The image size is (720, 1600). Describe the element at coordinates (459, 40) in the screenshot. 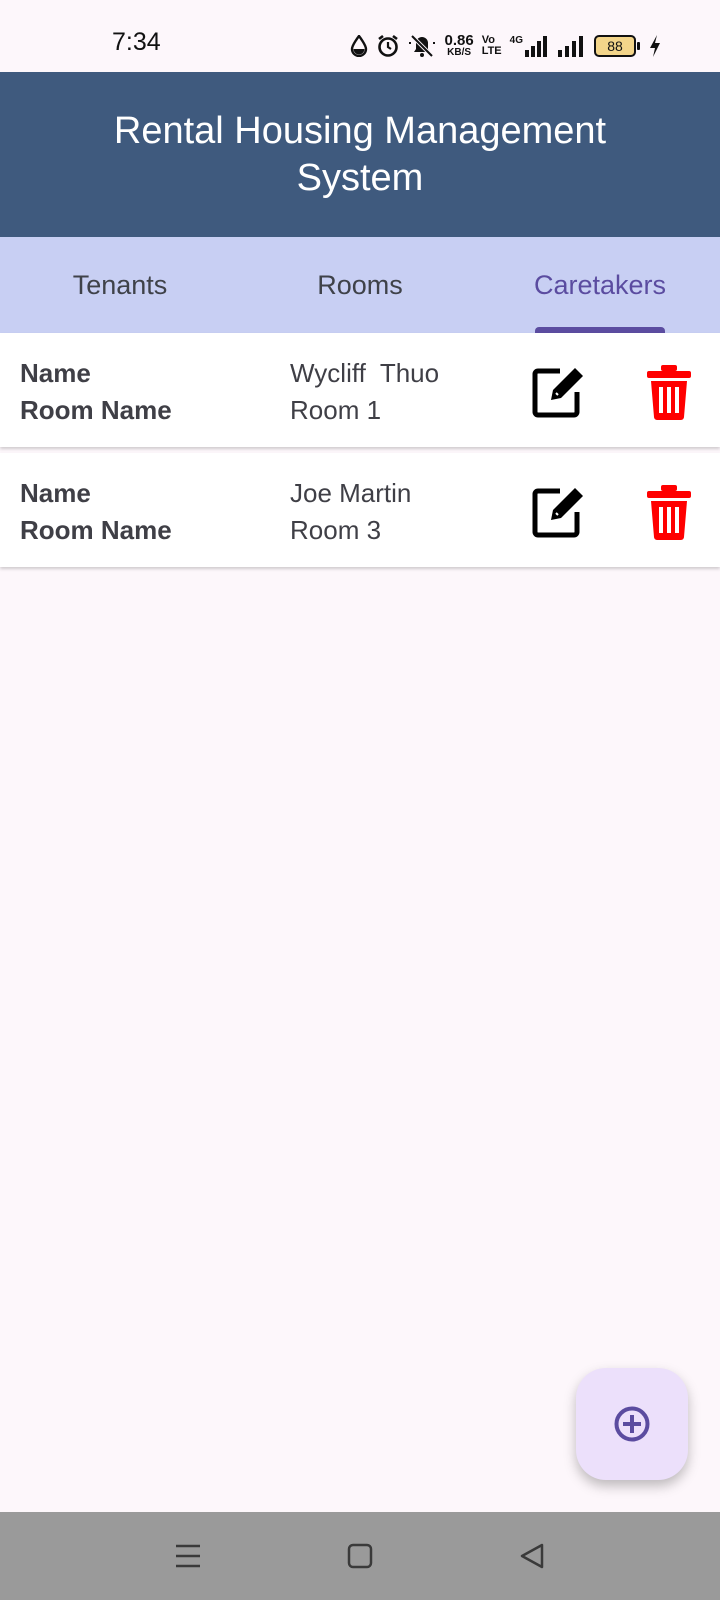

I see `speed-value: 0.86` at that location.